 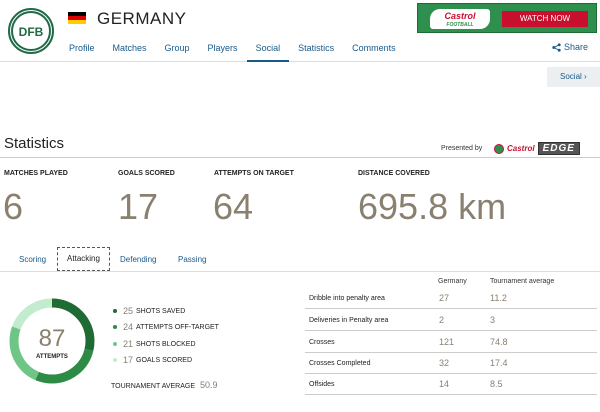 What do you see at coordinates (444, 298) in the screenshot?
I see `row-team-value: 27` at bounding box center [444, 298].